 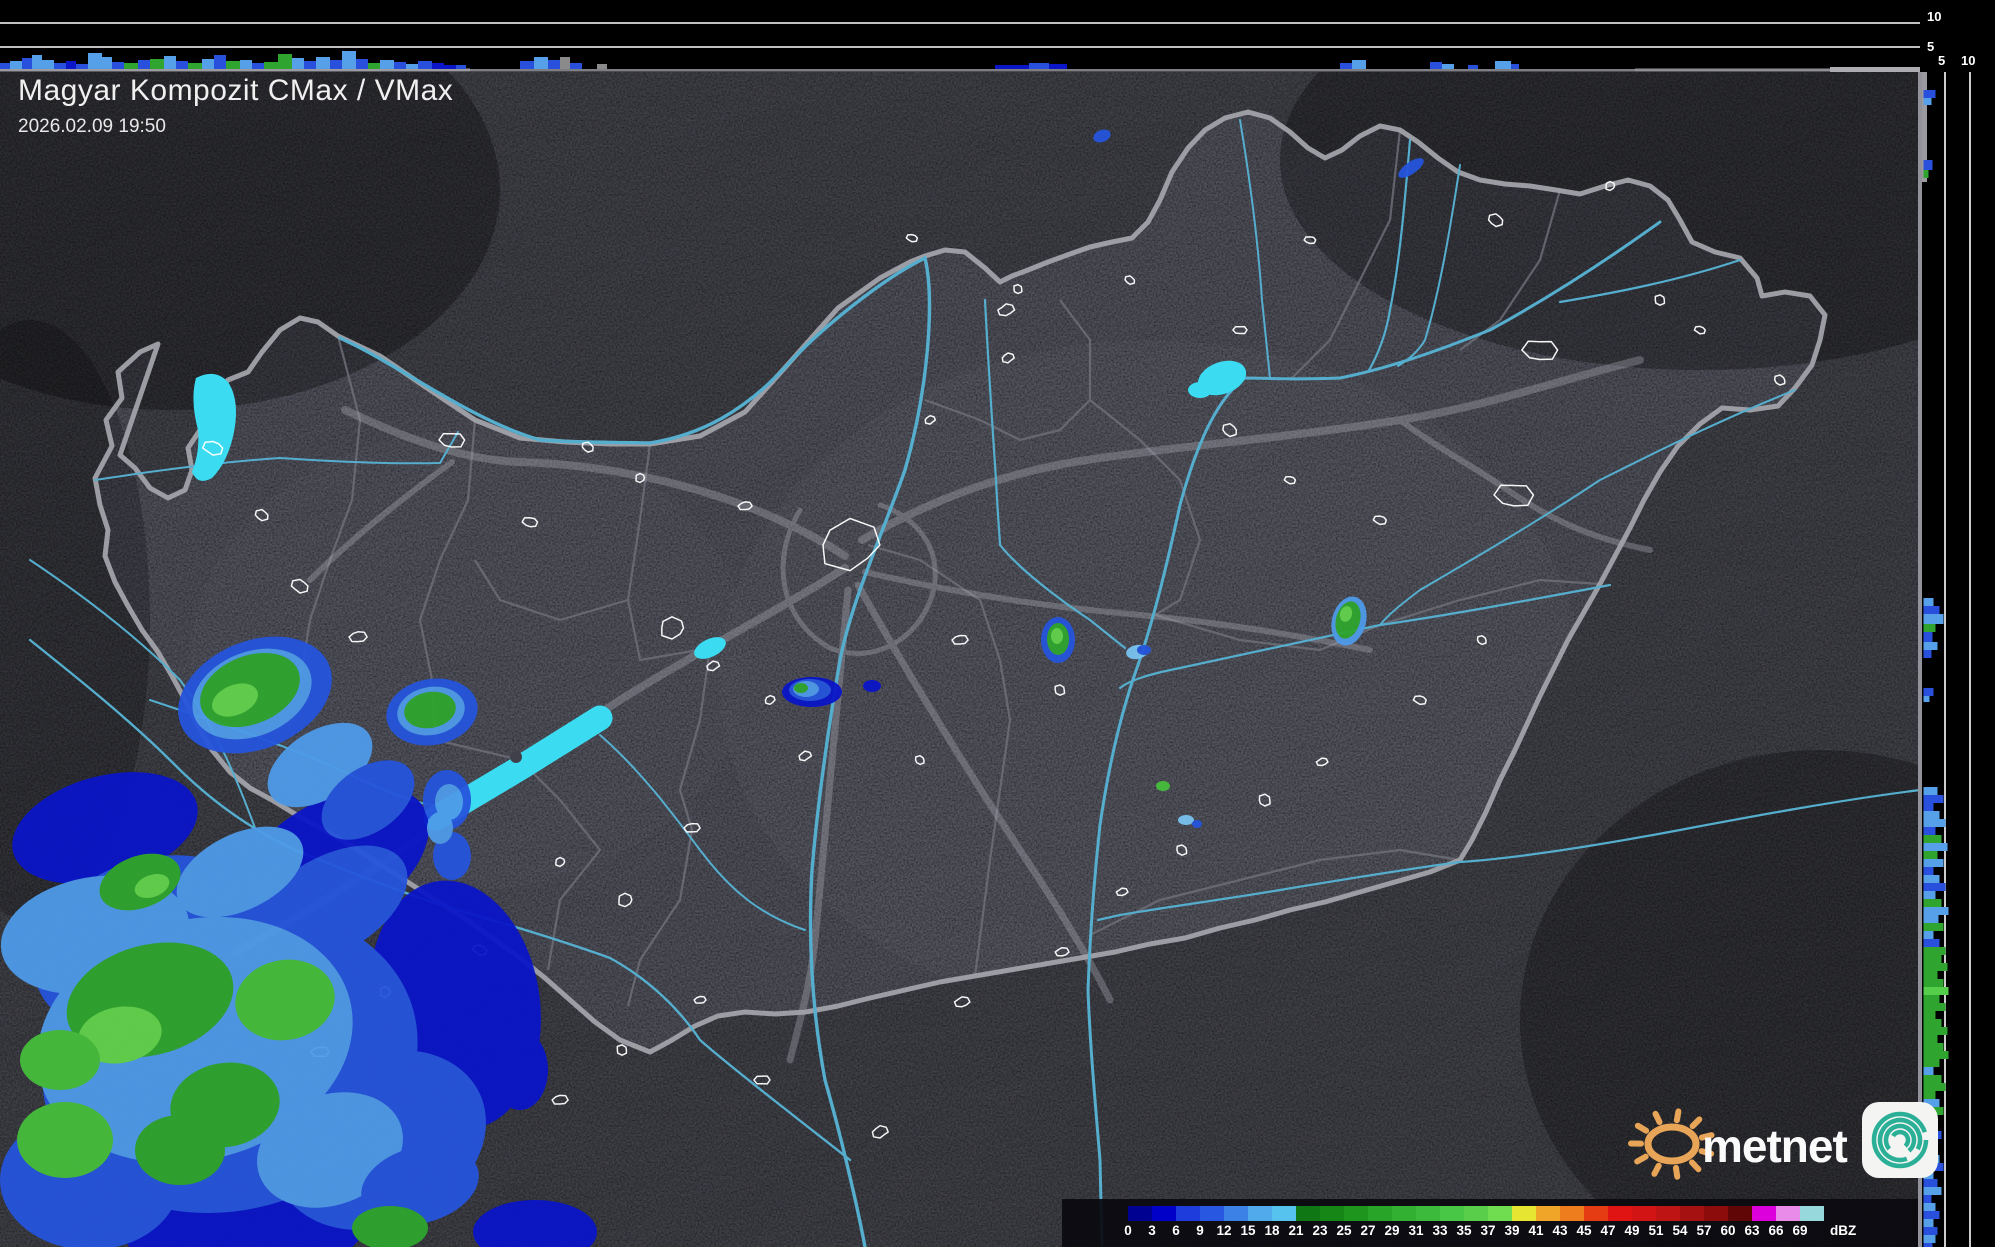 What do you see at coordinates (516, 757) in the screenshot?
I see `tihany-peninsula` at bounding box center [516, 757].